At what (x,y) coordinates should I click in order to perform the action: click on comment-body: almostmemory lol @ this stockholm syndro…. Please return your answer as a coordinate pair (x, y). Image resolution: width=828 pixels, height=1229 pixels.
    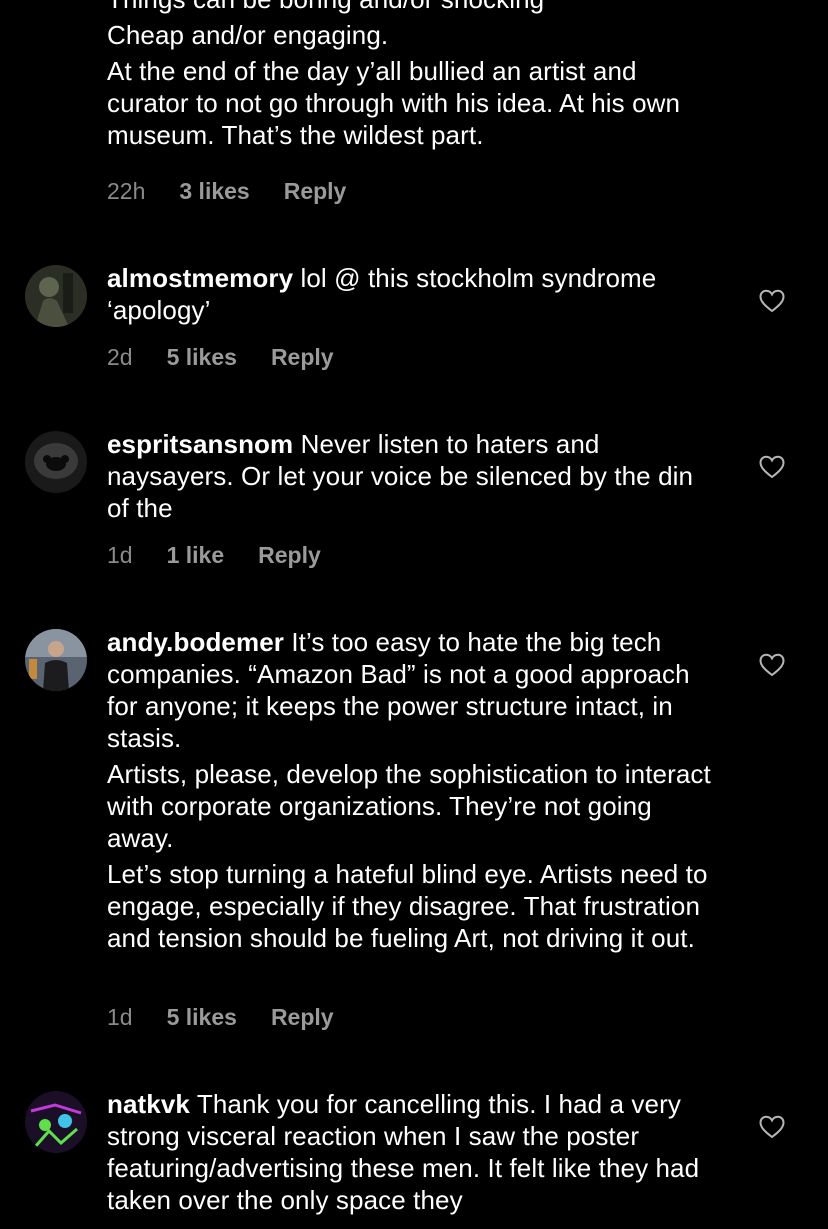
    Looking at the image, I should click on (414, 296).